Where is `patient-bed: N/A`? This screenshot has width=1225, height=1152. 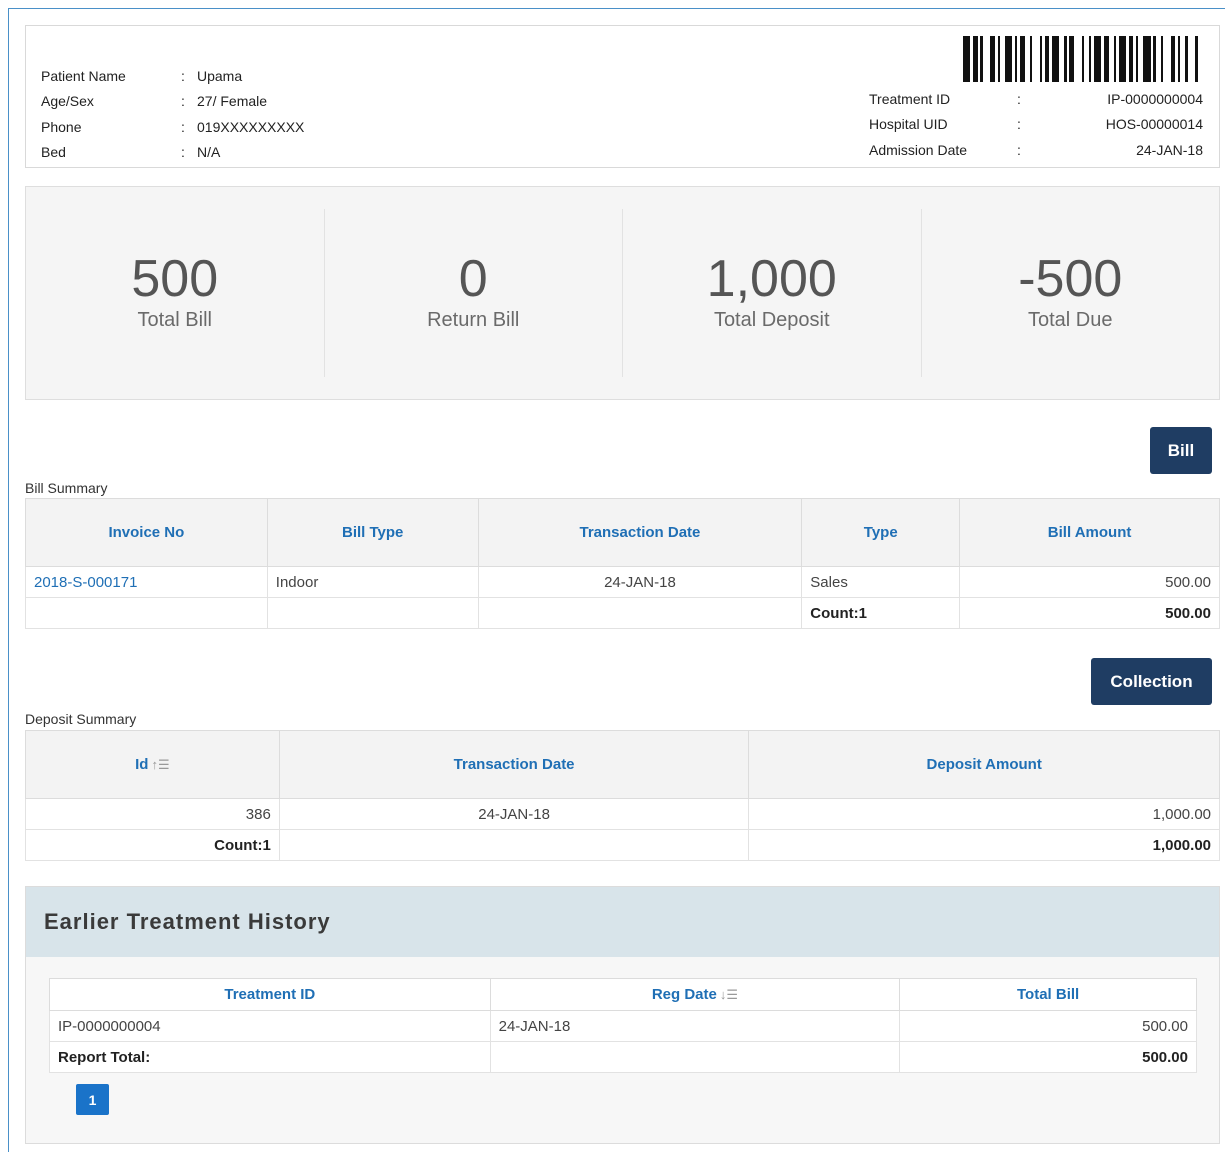
patient-bed: N/A is located at coordinates (209, 152).